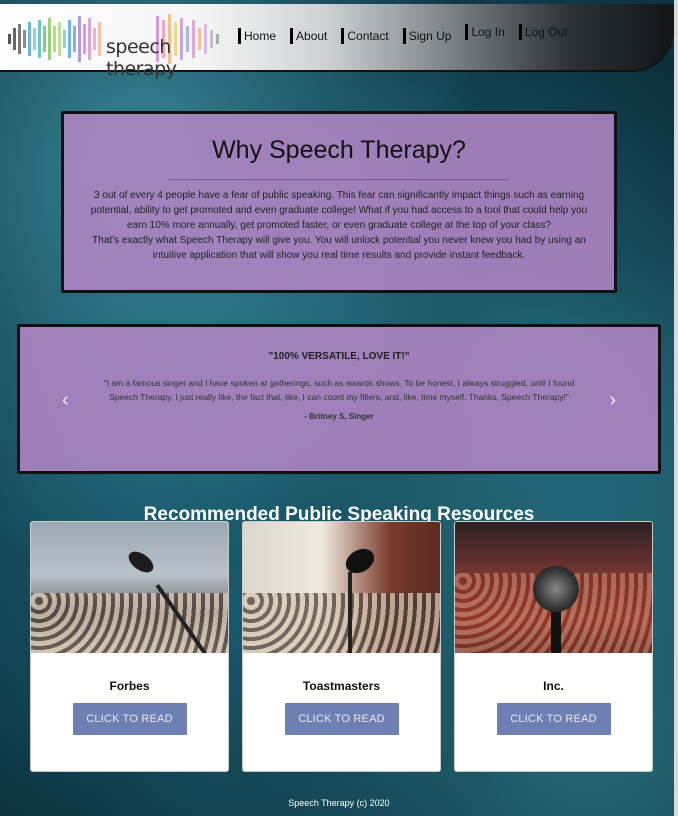 The height and width of the screenshot is (816, 678). Describe the element at coordinates (350, 612) in the screenshot. I see `mic-stand-graphic` at that location.